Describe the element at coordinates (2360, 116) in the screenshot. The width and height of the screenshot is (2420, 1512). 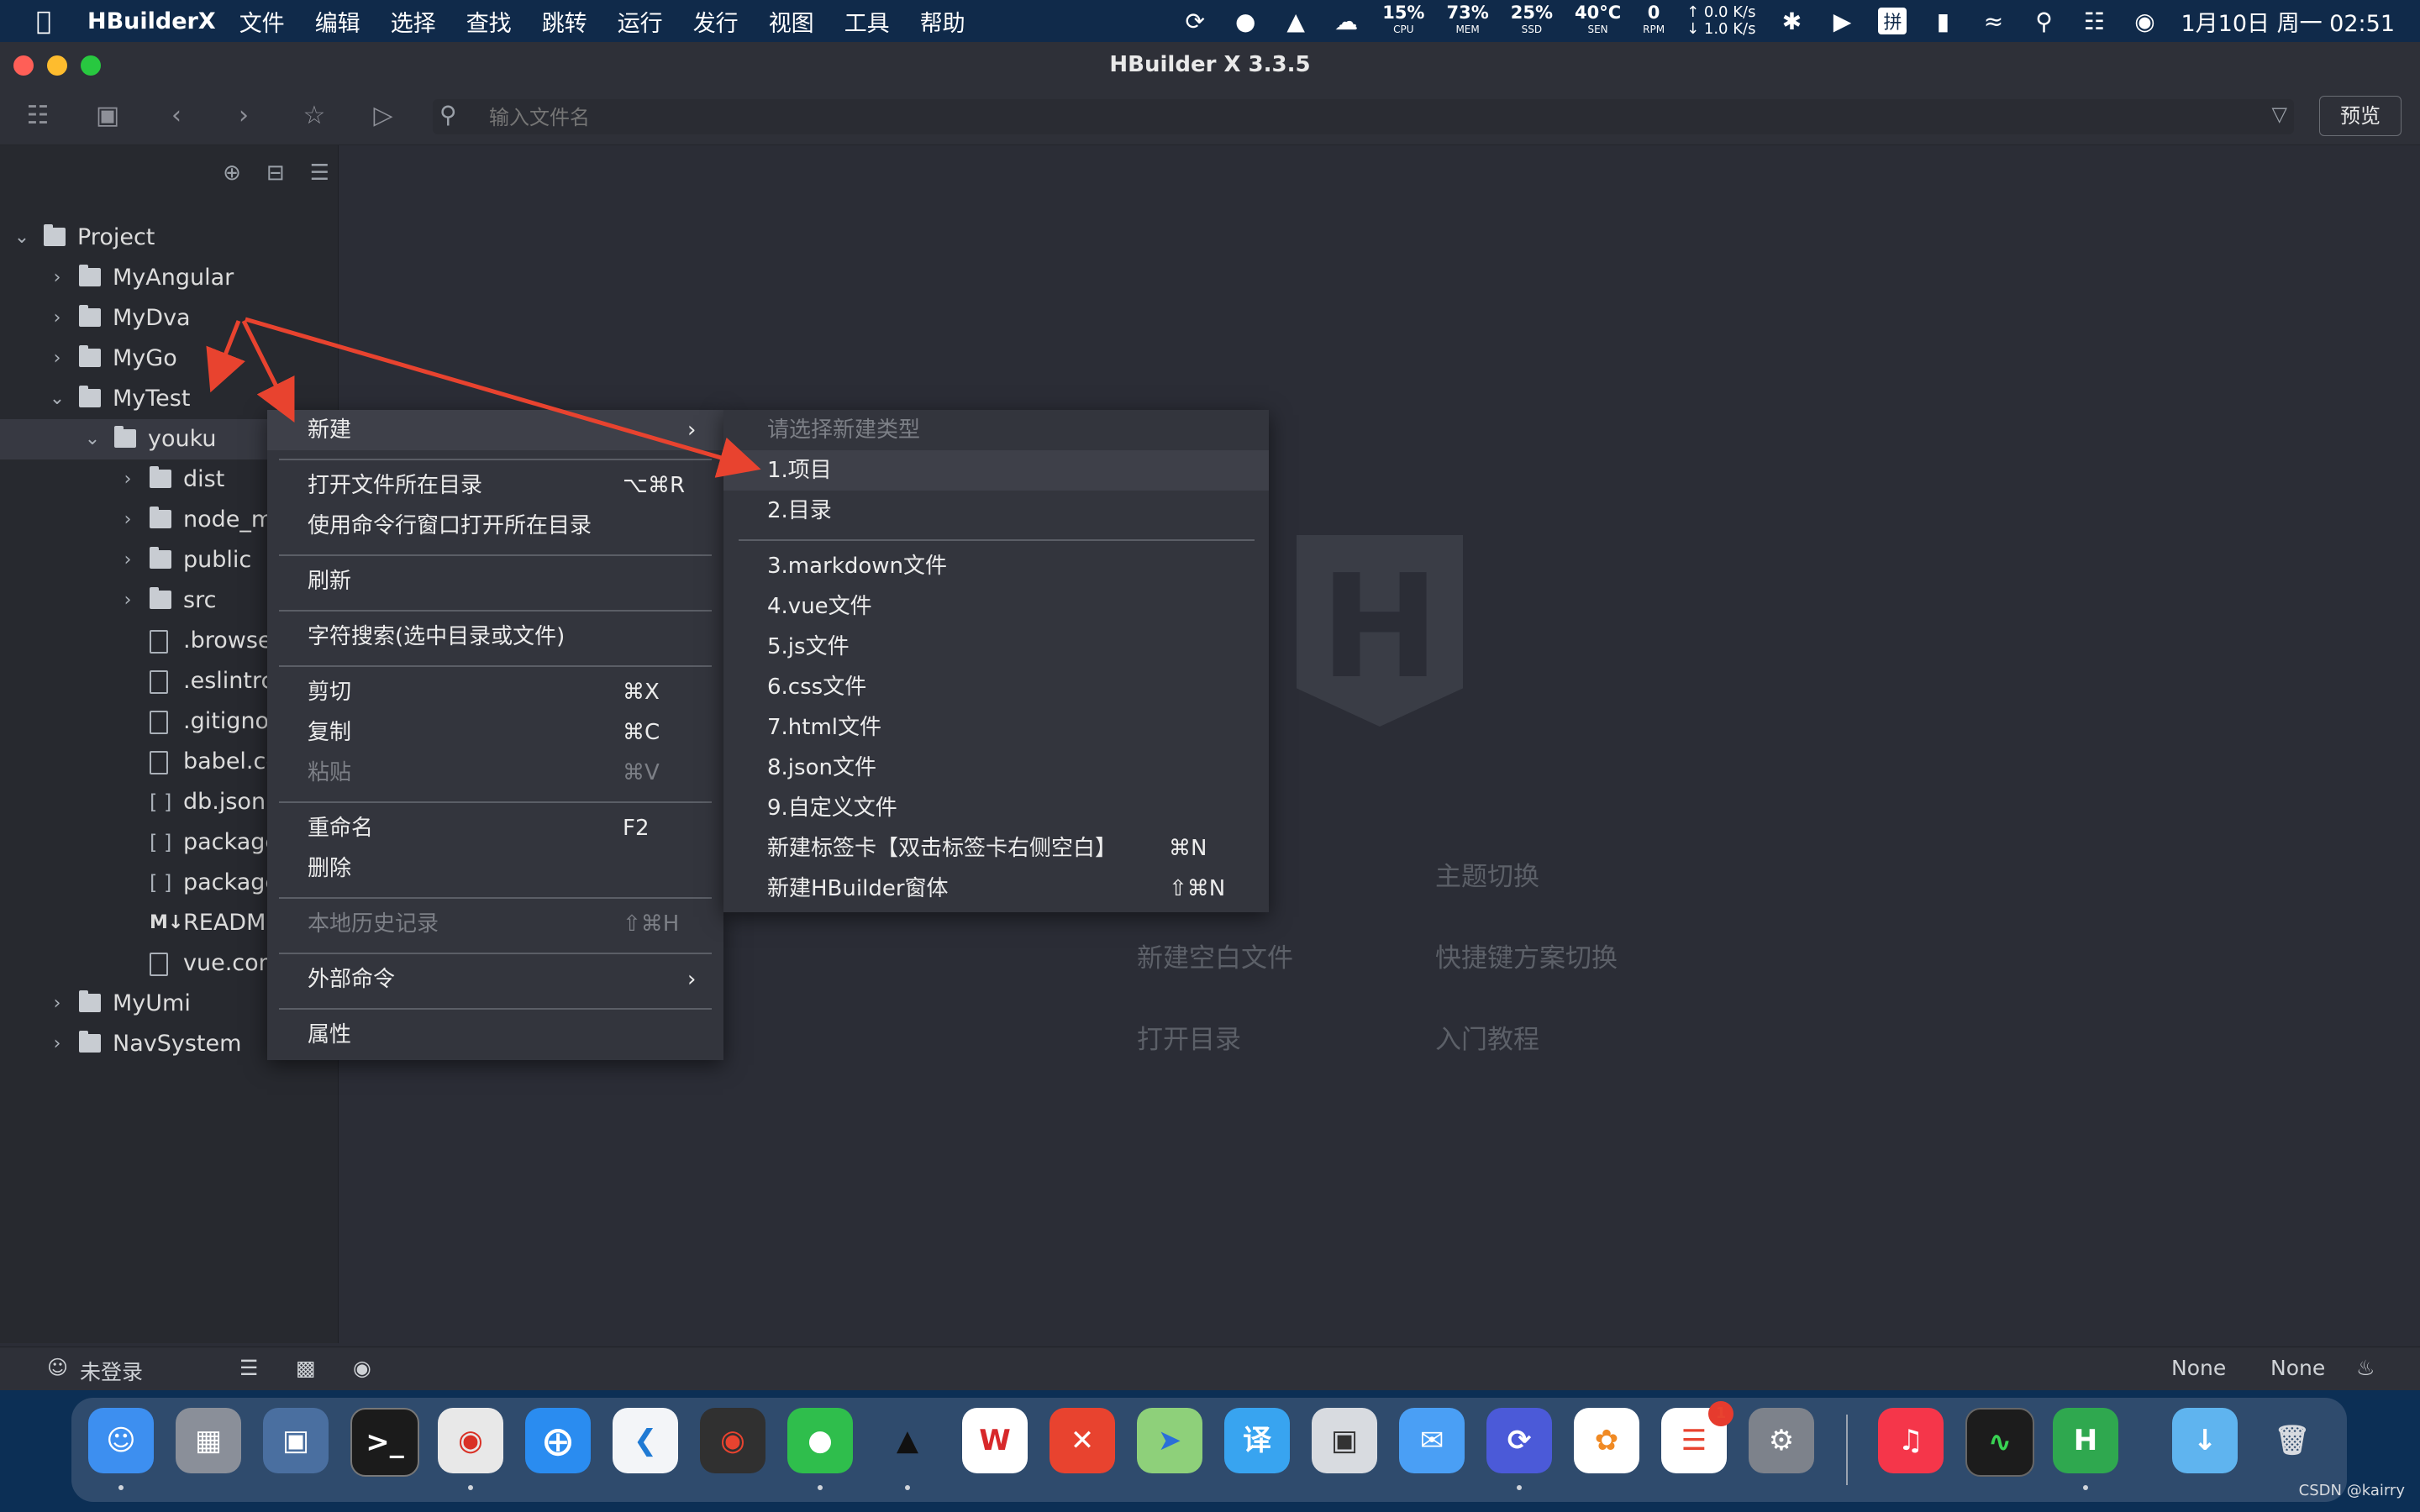
I see `preview-button: 预览` at that location.